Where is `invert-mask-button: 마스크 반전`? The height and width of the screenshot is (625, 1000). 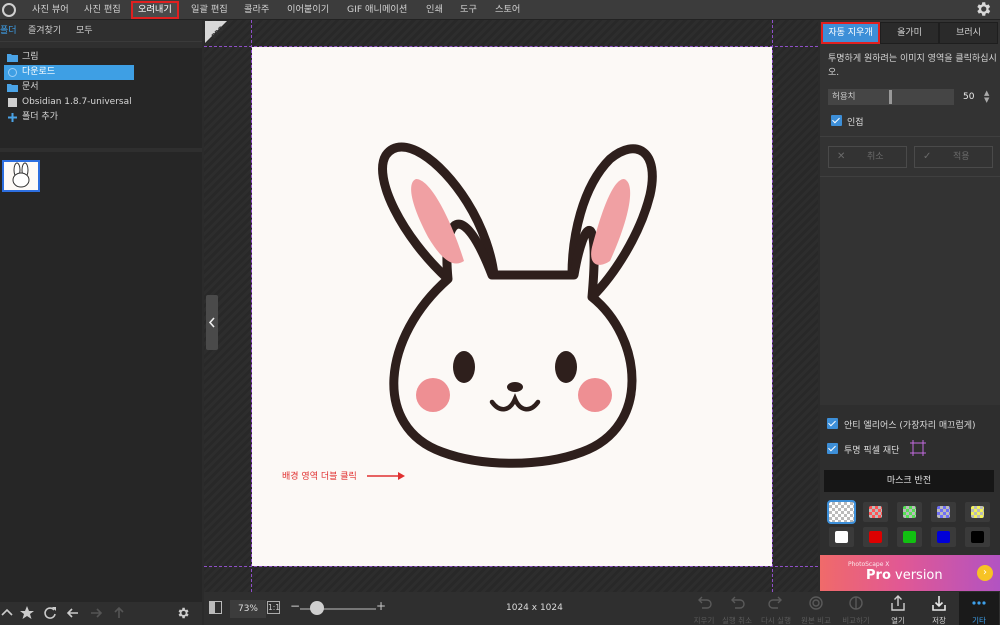 invert-mask-button: 마스크 반전 is located at coordinates (909, 481).